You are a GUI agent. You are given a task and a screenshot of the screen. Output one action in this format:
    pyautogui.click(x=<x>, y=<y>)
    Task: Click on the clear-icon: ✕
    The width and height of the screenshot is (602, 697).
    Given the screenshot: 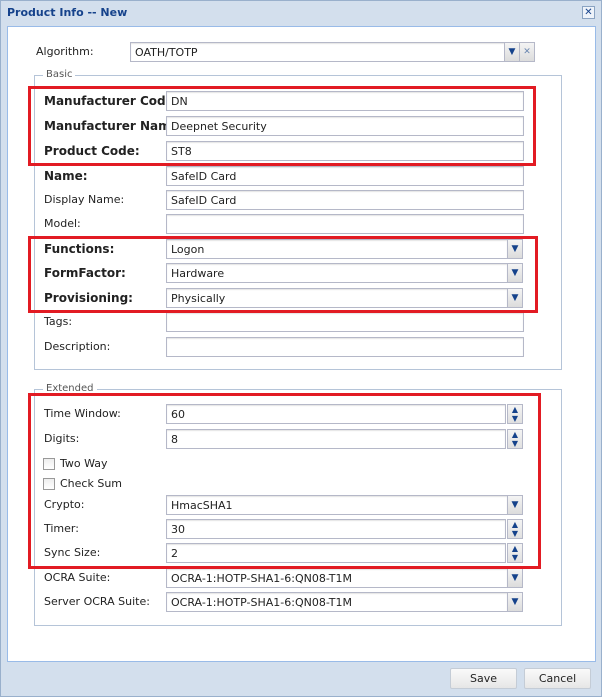 What is the action you would take?
    pyautogui.click(x=527, y=52)
    